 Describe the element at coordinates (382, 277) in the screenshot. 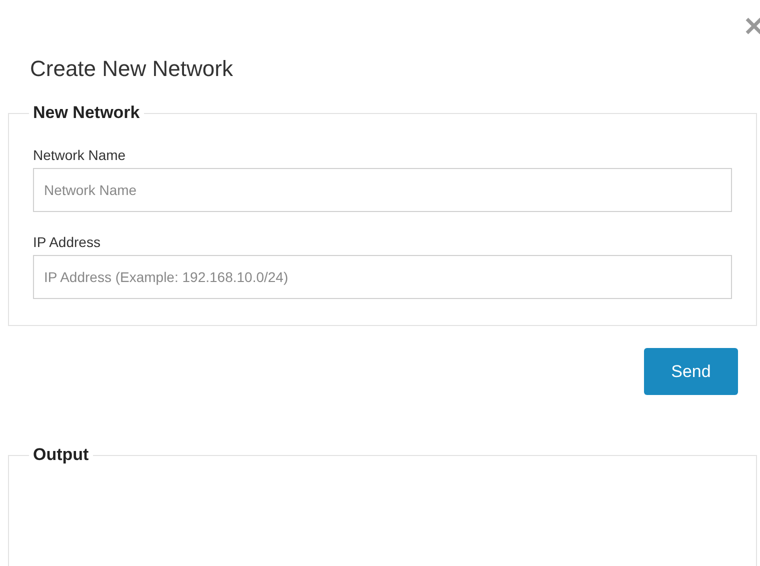

I see `input-field: IP Address (Example: 192.168.10.0/24)` at that location.